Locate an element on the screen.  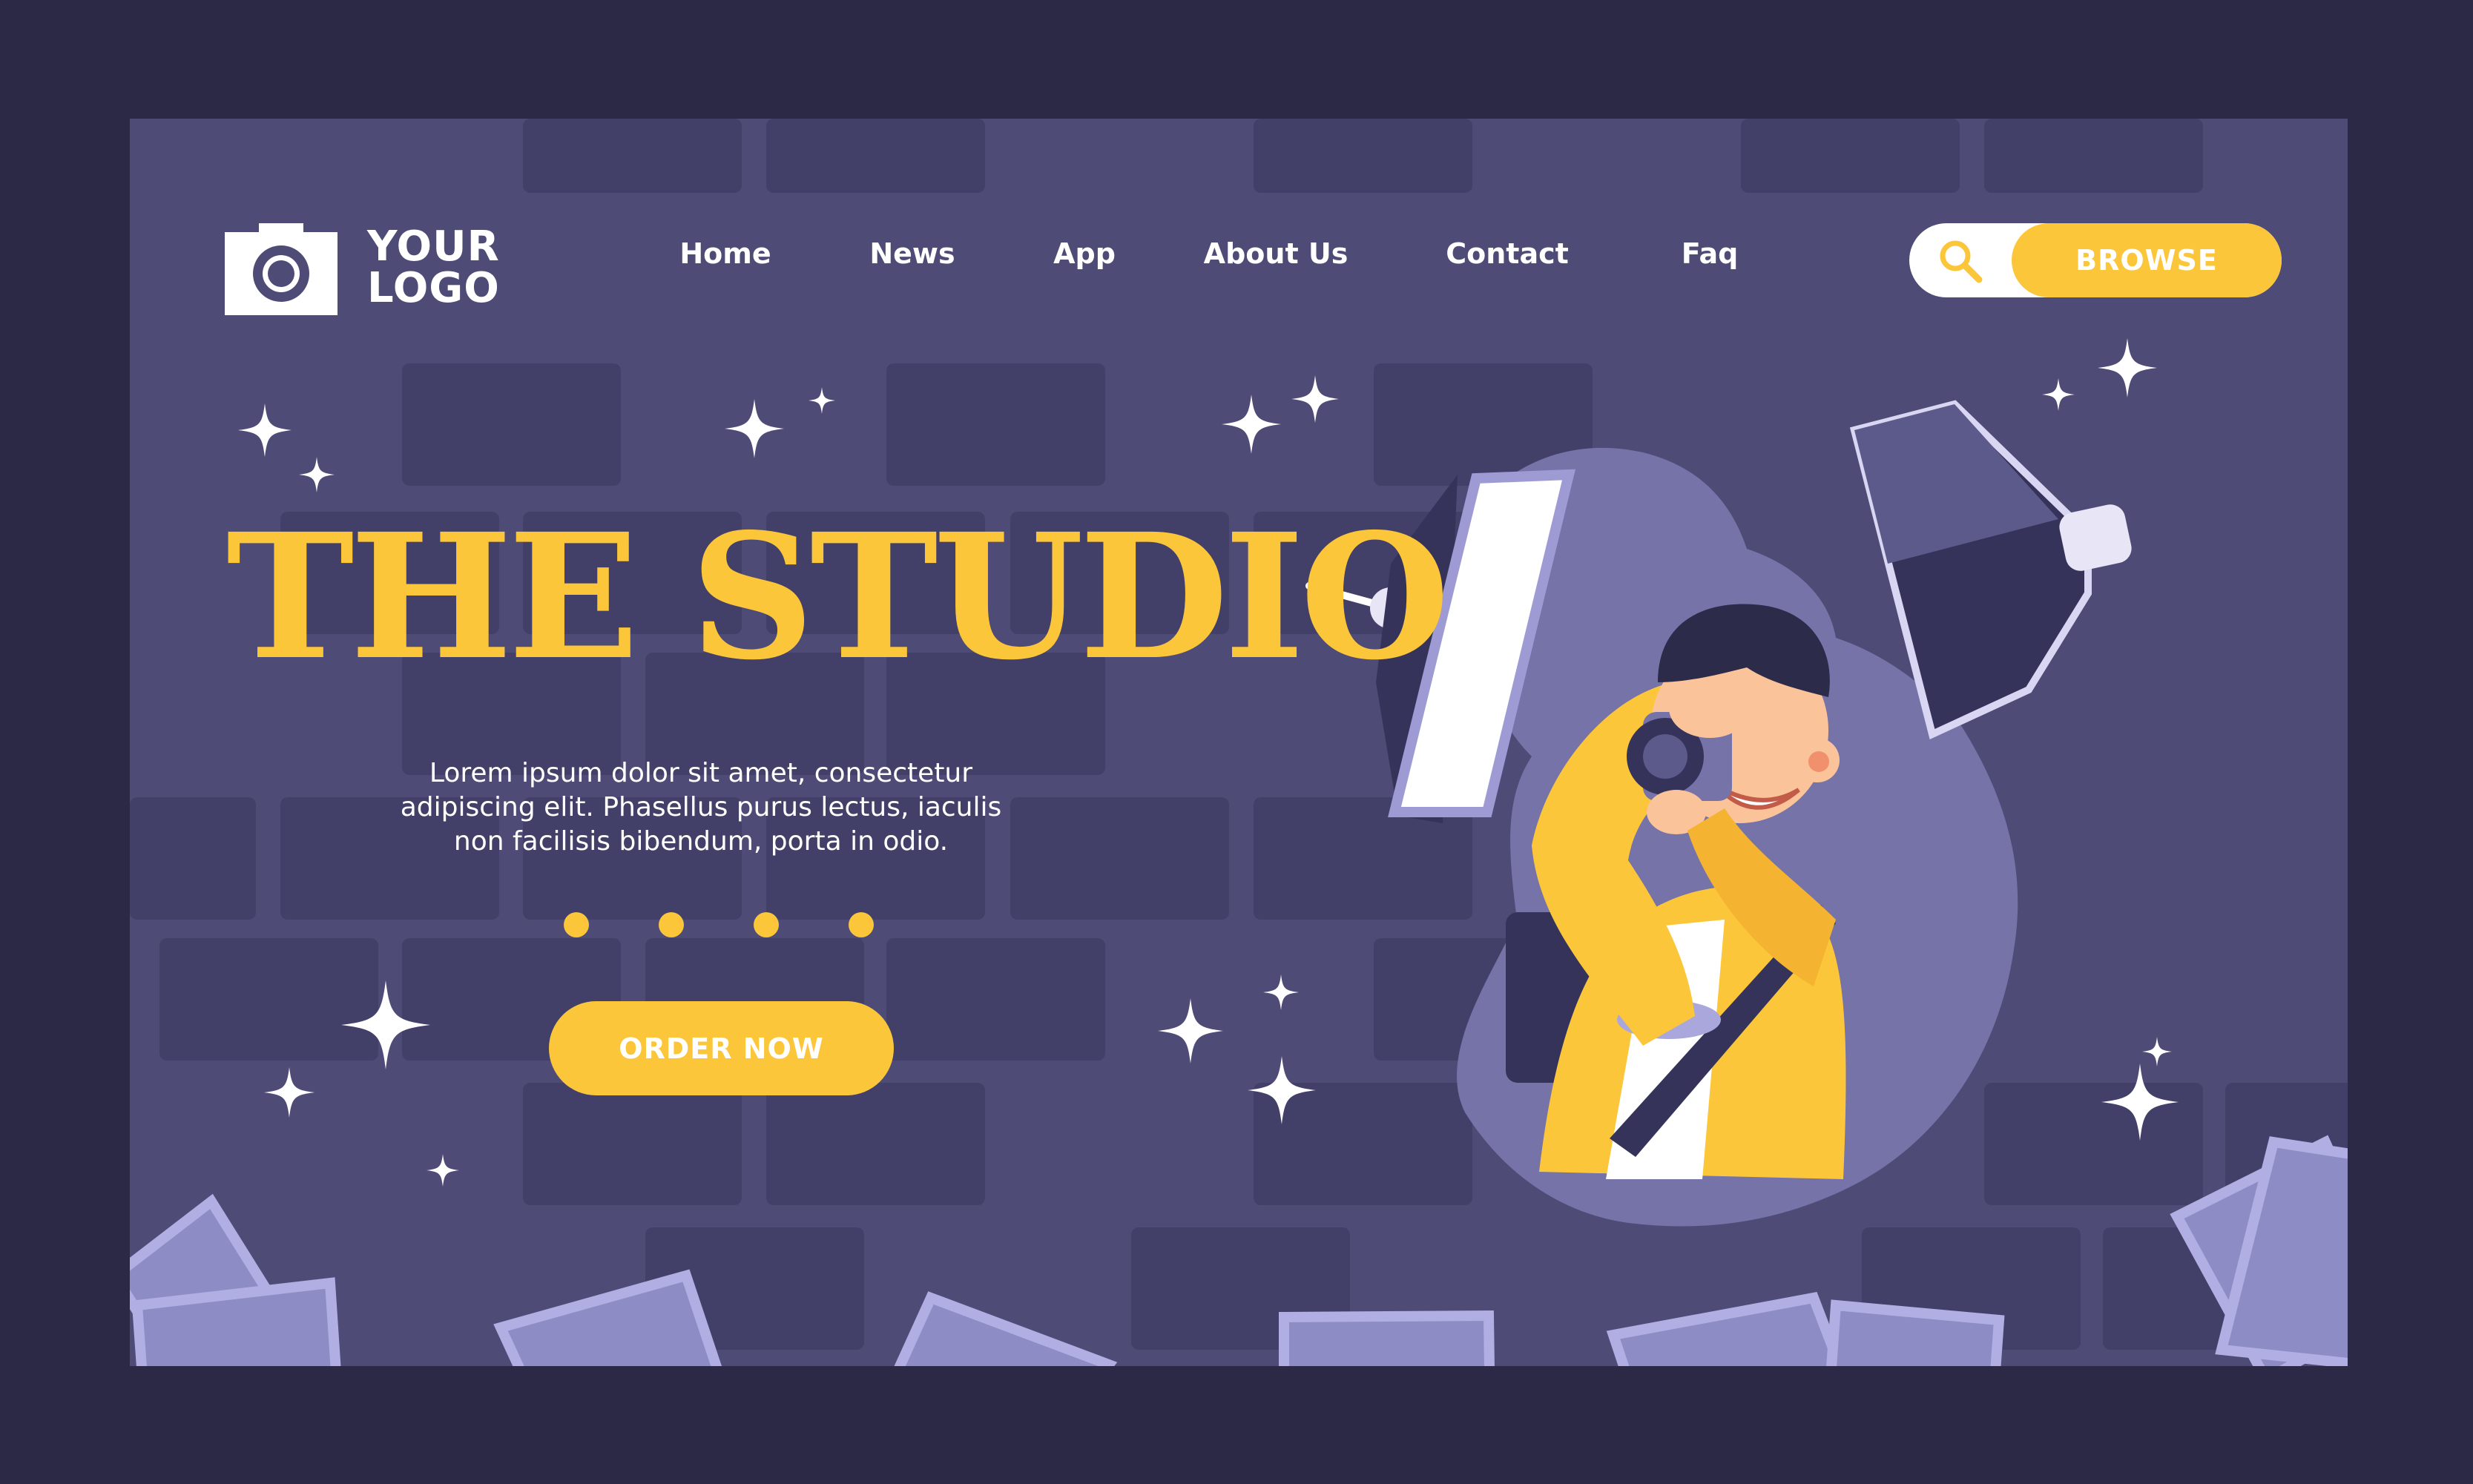
nav-news: News is located at coordinates (912, 253).